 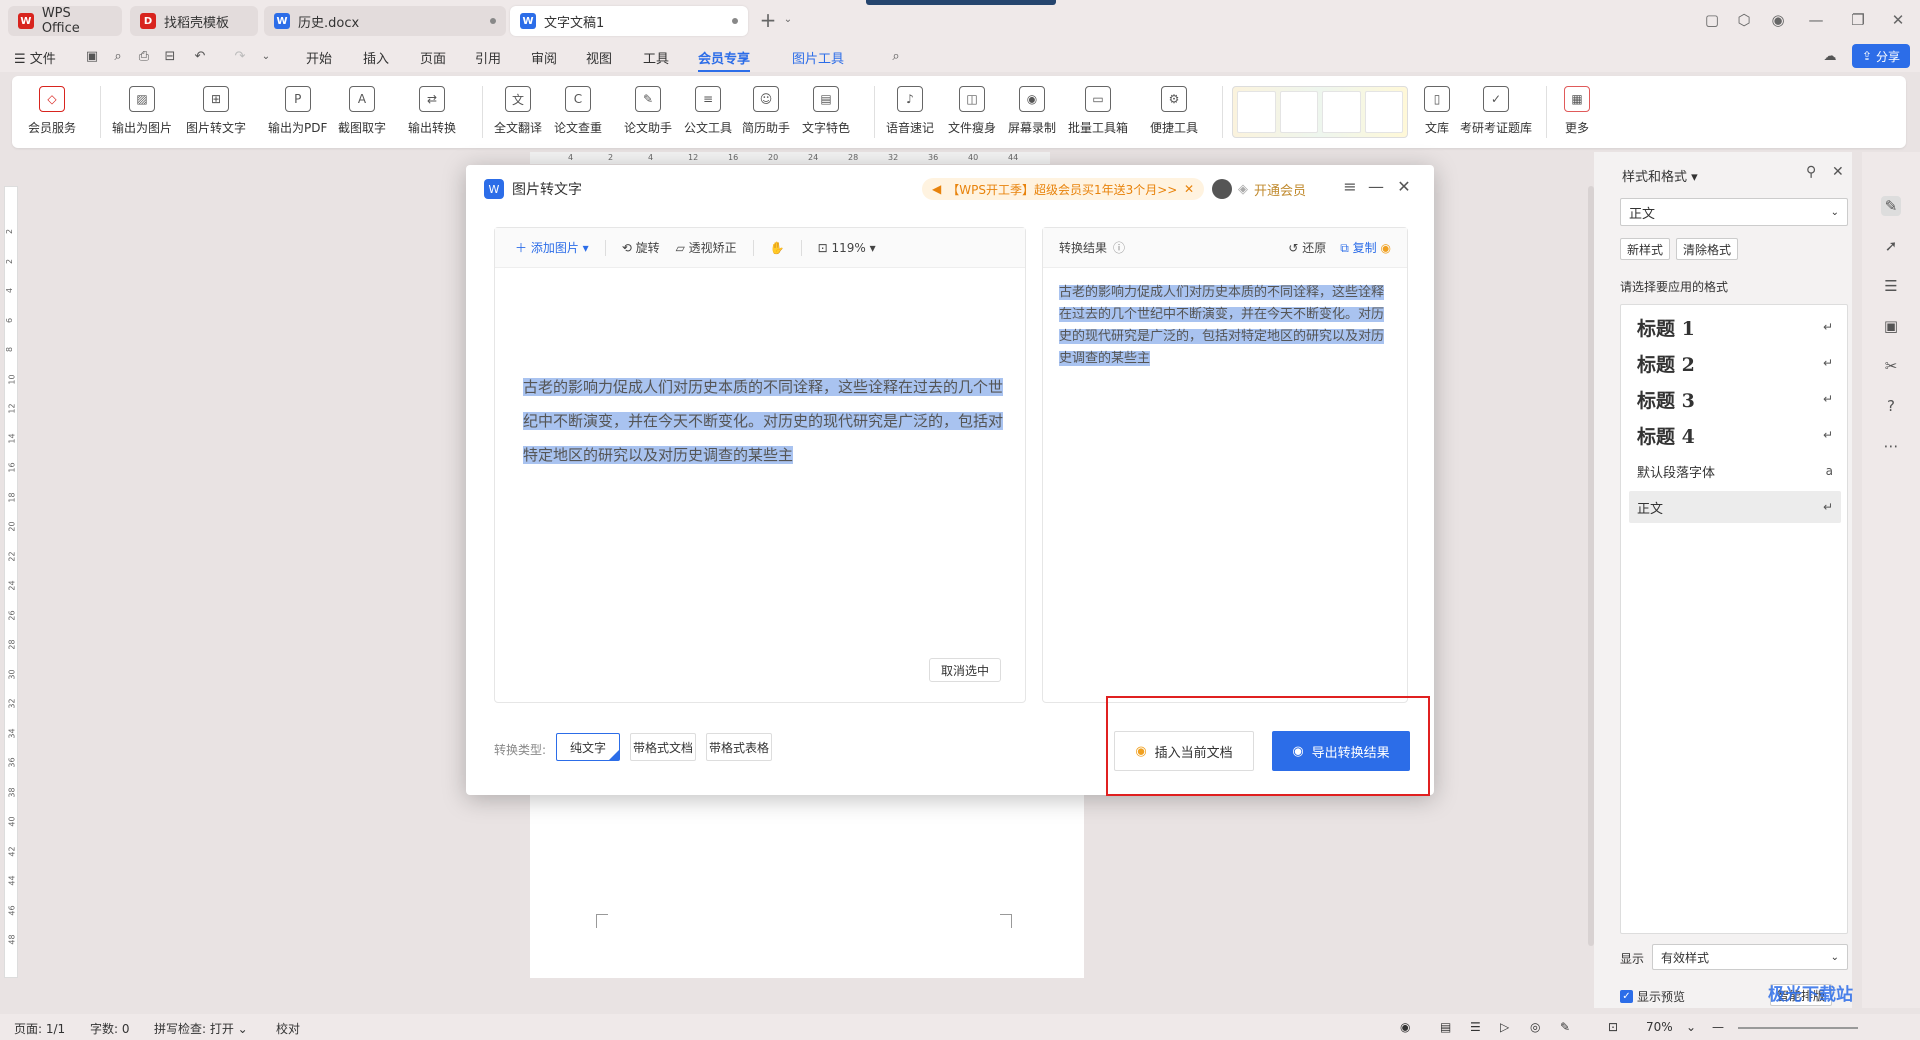 I want to click on rotate-button: ⟲ 旋转, so click(x=641, y=247).